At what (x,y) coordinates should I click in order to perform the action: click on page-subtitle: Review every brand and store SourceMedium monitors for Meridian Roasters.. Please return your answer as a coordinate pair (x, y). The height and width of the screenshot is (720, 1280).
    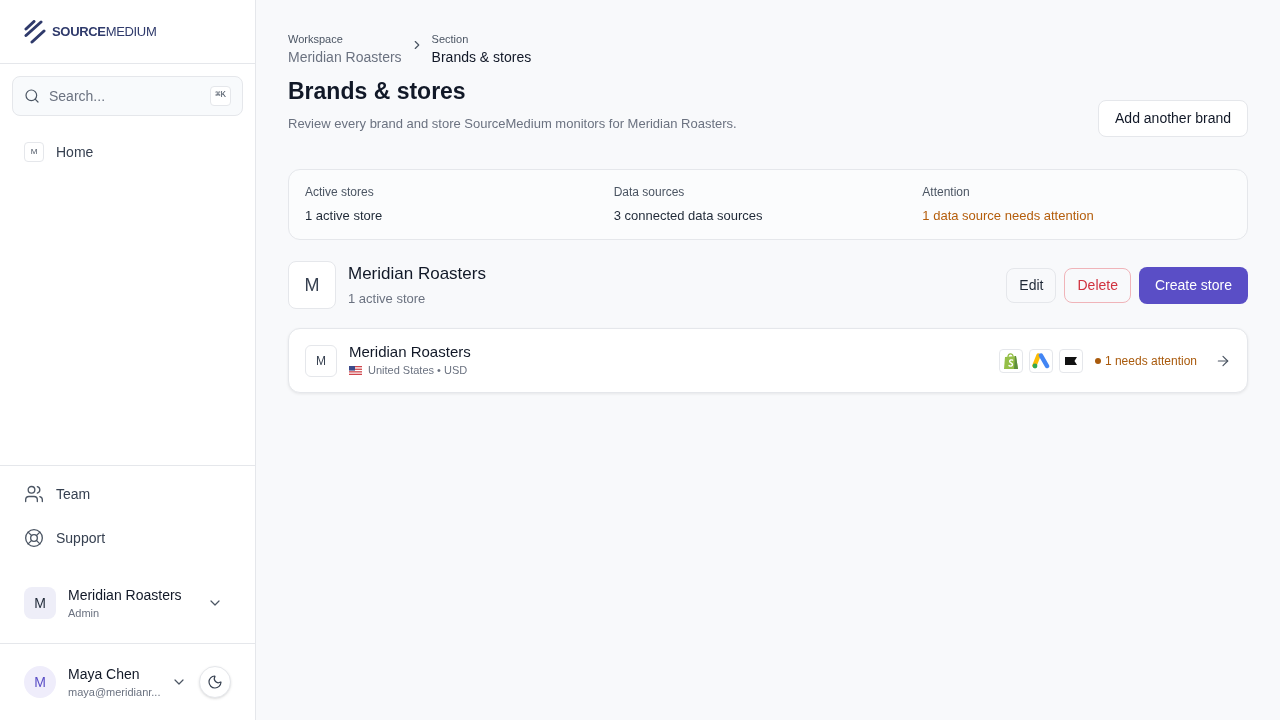
    Looking at the image, I should click on (512, 124).